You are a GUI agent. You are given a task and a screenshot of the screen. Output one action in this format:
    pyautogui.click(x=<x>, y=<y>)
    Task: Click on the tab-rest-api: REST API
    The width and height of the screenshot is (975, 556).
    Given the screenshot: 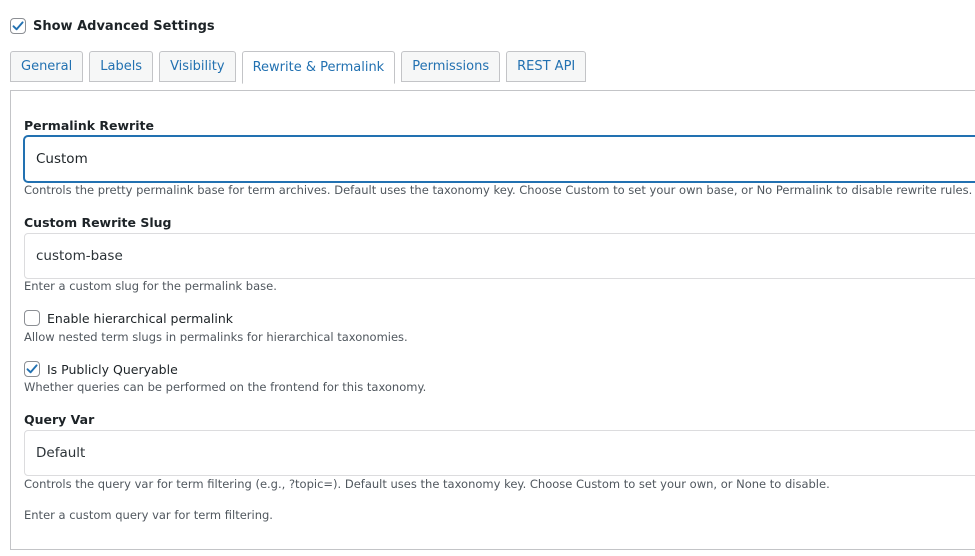 What is the action you would take?
    pyautogui.click(x=546, y=66)
    